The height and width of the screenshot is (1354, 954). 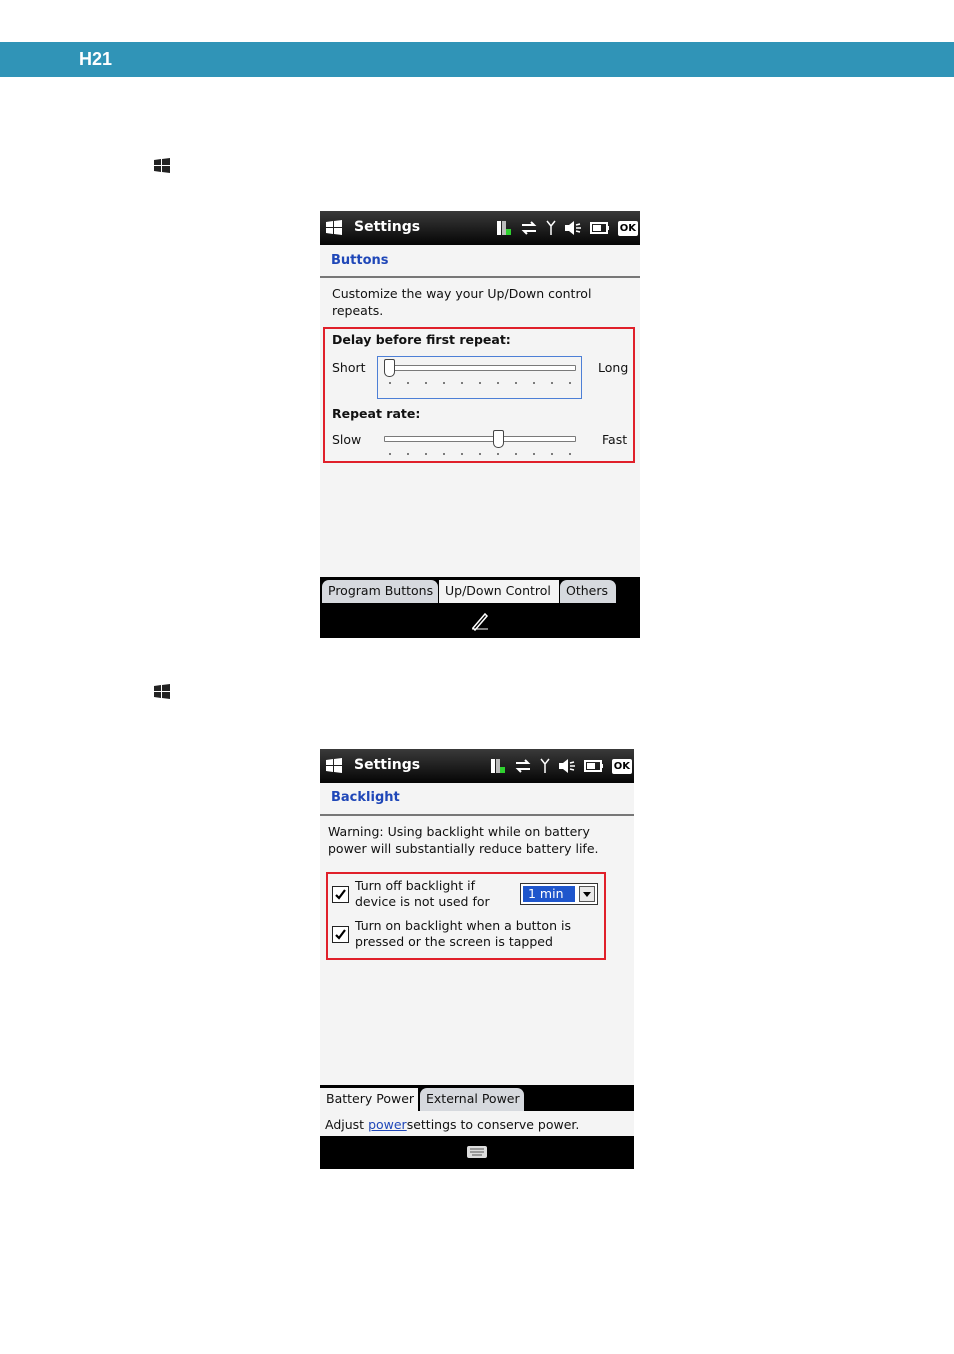 I want to click on timeout-dropdown: 1 min, so click(x=559, y=894).